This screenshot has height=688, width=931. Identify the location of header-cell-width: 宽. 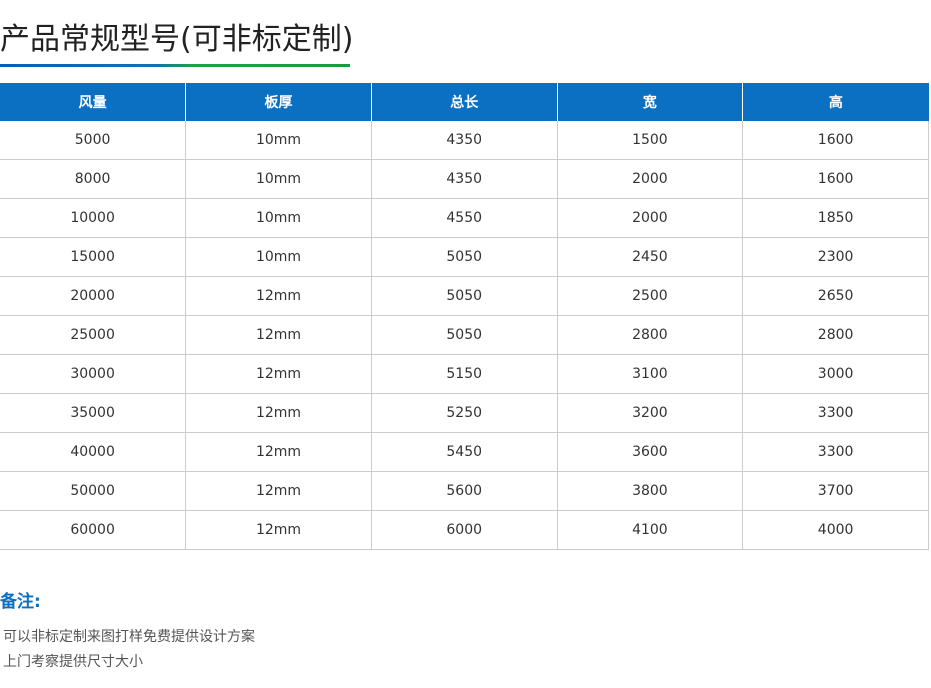
(649, 102).